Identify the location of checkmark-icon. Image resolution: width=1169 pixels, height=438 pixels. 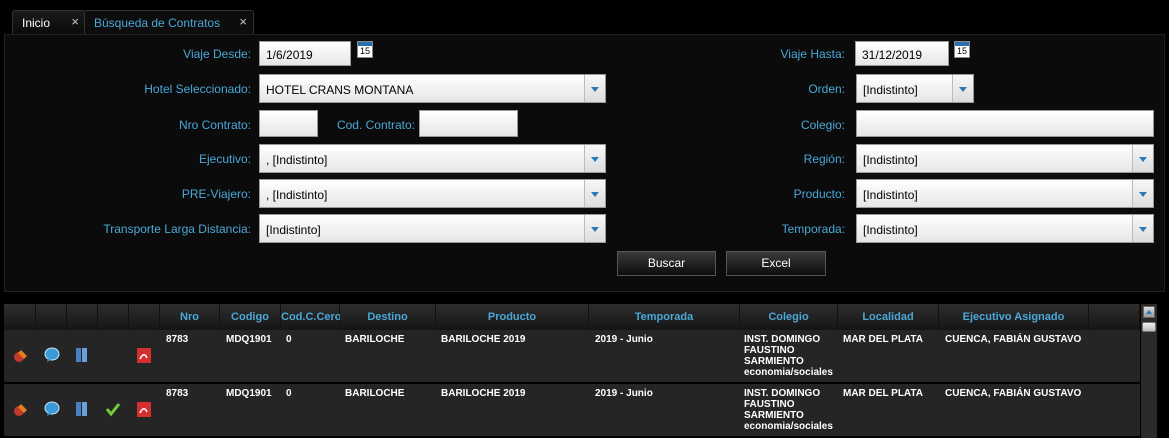
(113, 410).